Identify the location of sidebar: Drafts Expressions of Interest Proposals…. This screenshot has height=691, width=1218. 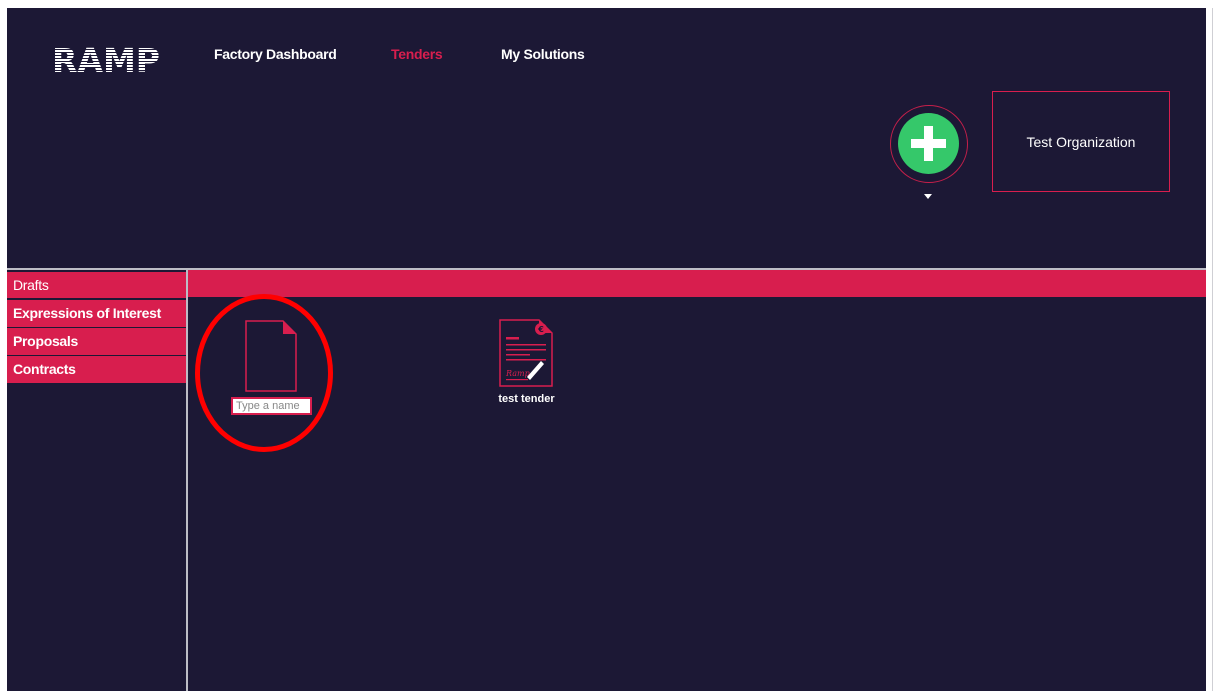
(97, 480).